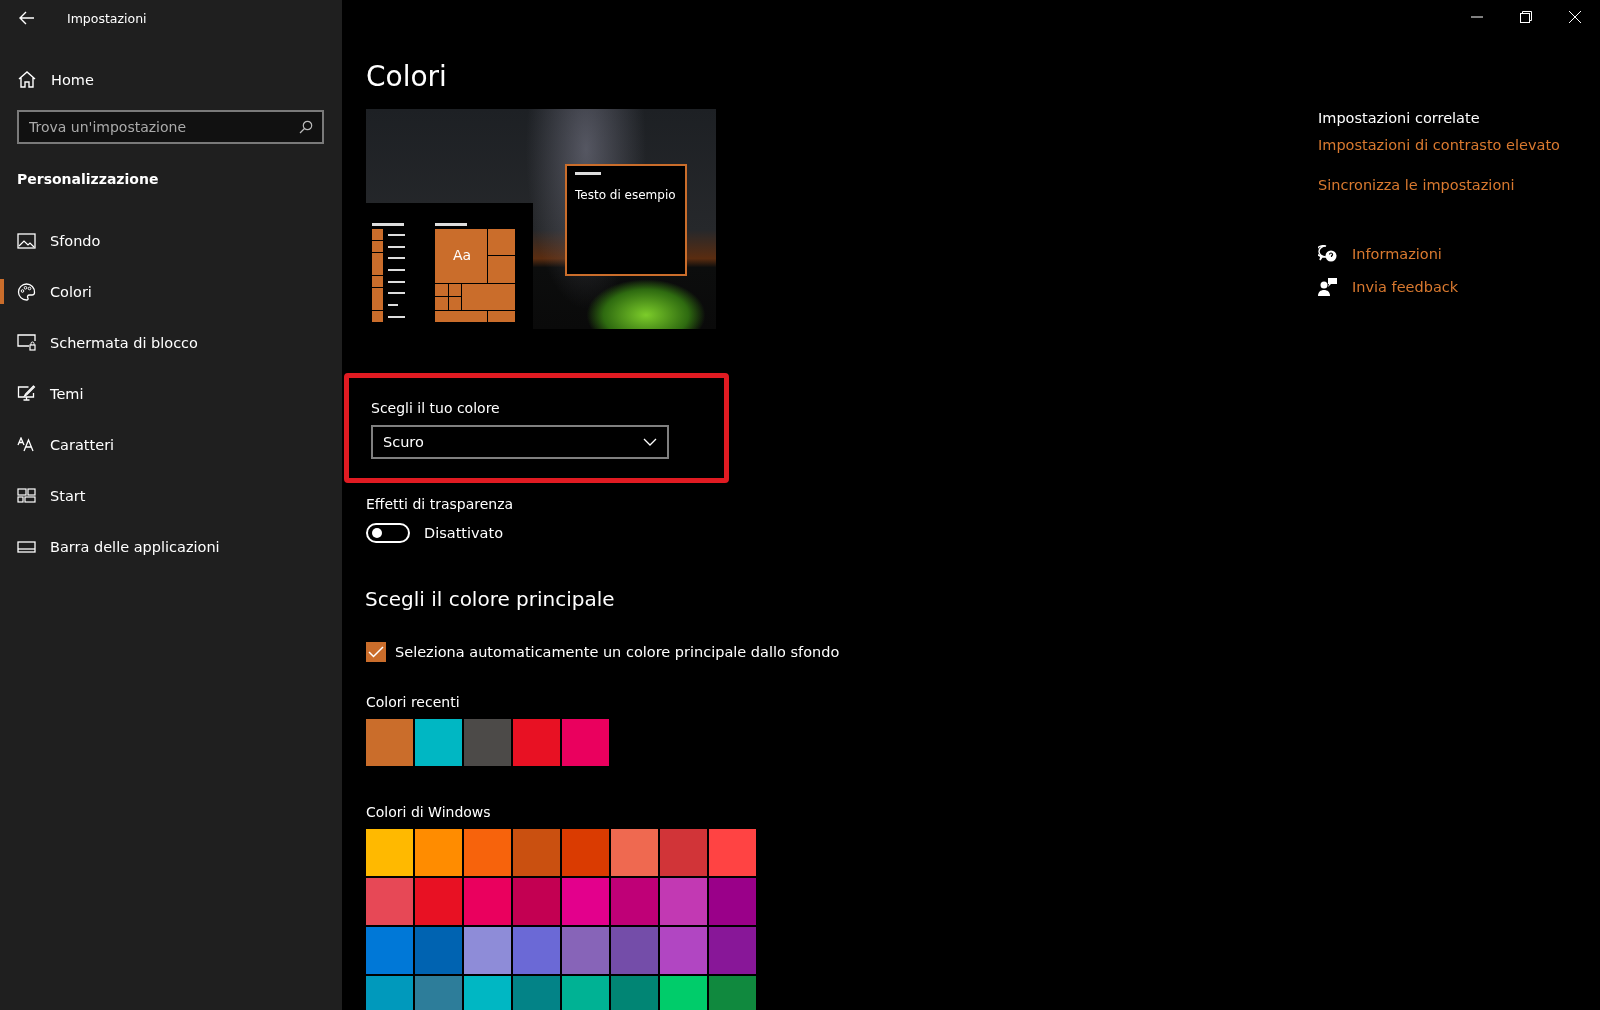 This screenshot has height=1010, width=1600. What do you see at coordinates (406, 77) in the screenshot?
I see `page-title: Colori` at bounding box center [406, 77].